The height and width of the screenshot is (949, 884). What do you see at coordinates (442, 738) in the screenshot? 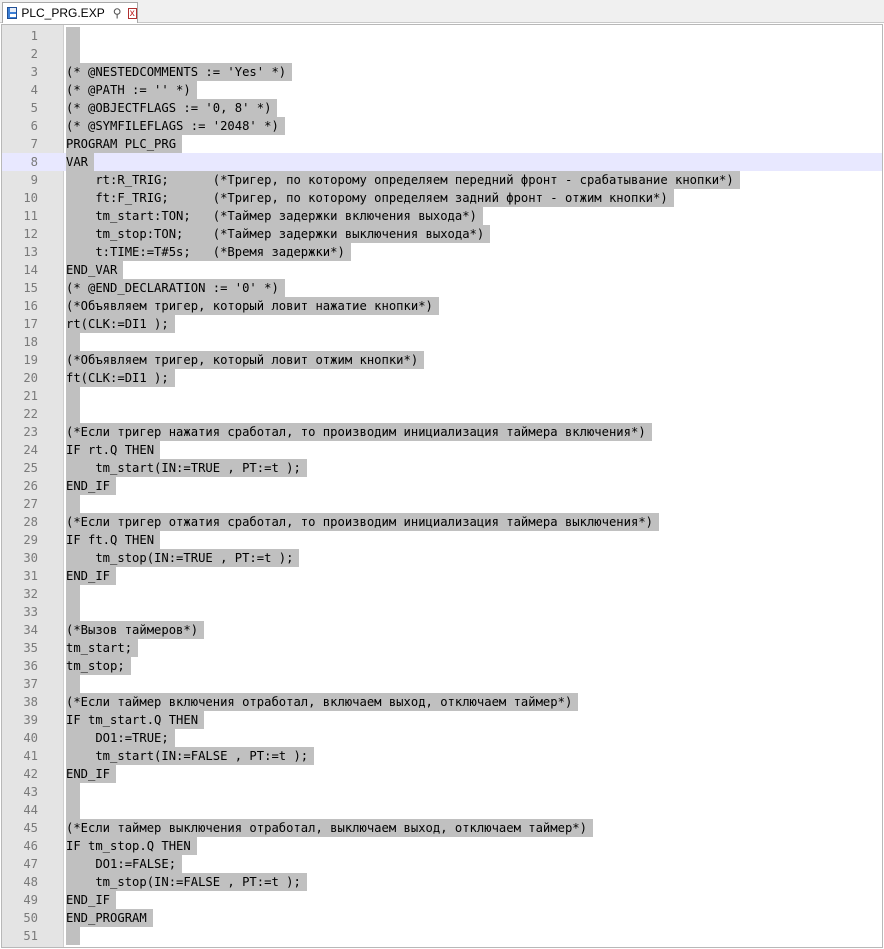
I see `code-line: 40 DO1:=TRUE;` at bounding box center [442, 738].